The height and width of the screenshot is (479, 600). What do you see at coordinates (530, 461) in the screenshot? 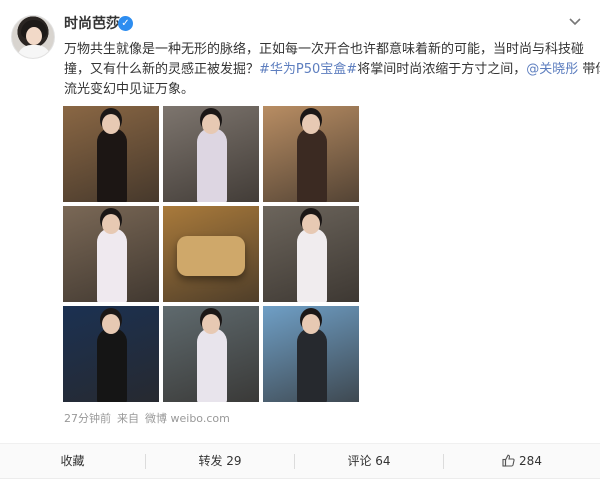
I see `like-count: 284` at bounding box center [530, 461].